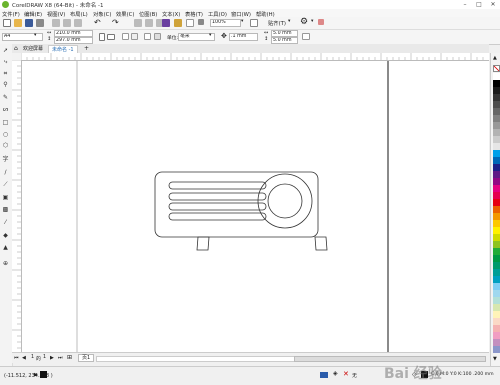 The image size is (500, 385). I want to click on shape-tool-icon: ⤷, so click(5, 61).